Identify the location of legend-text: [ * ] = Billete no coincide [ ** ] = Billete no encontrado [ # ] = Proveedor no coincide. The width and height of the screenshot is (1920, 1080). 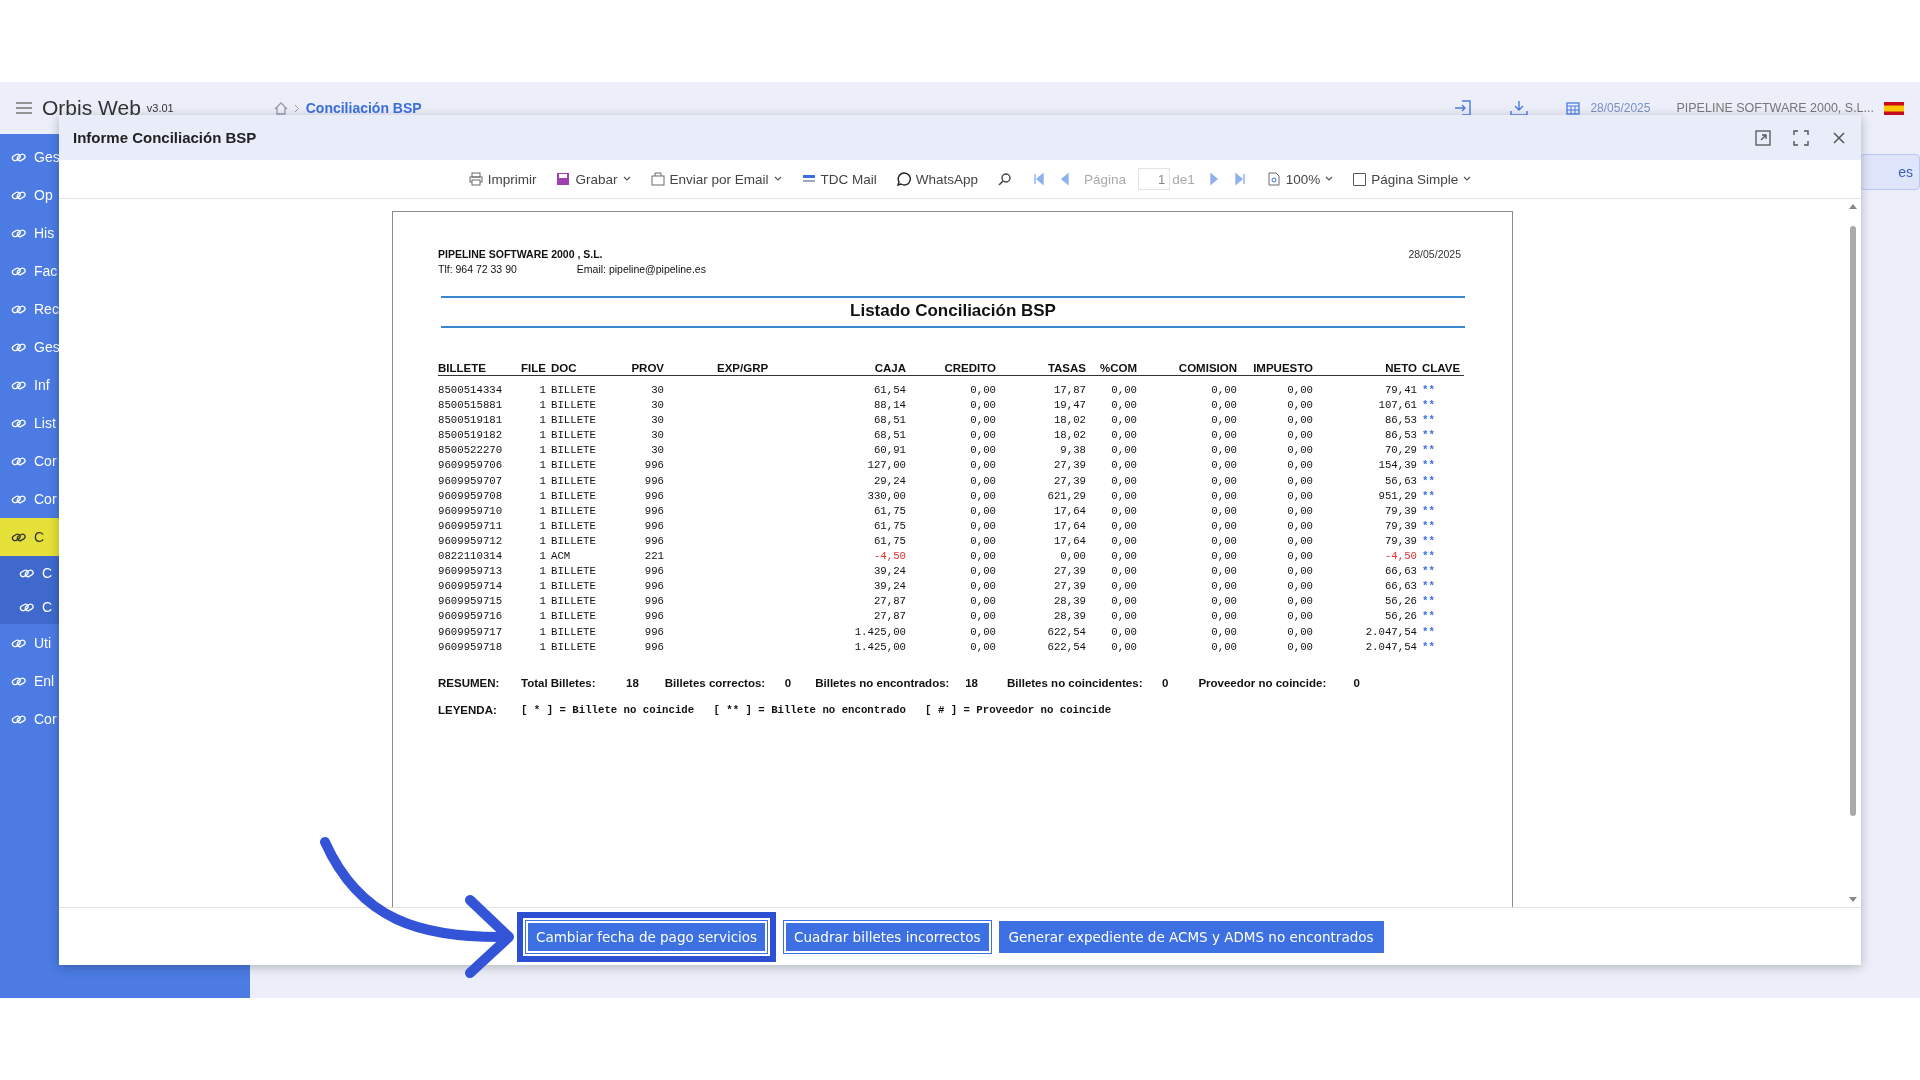
(816, 709).